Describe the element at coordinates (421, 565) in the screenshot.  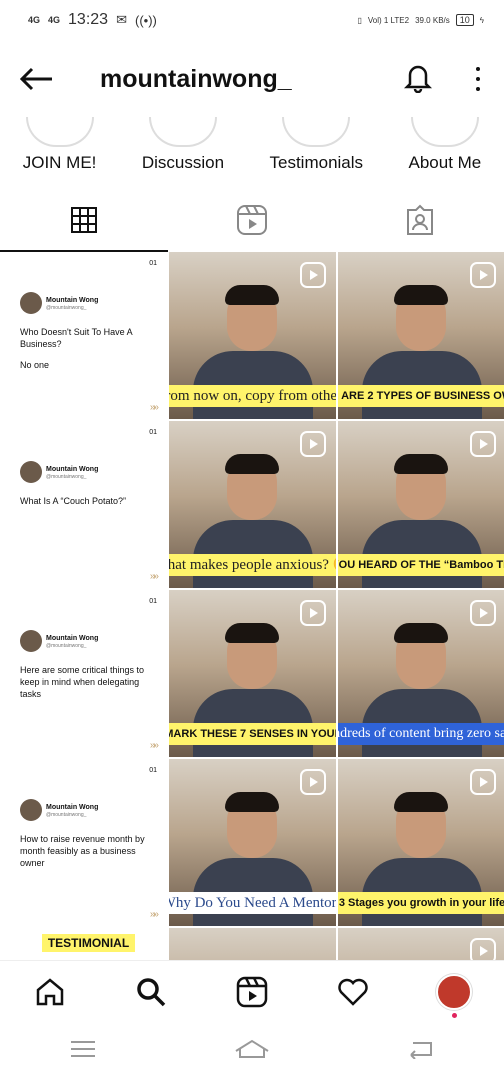
I see `reel-caption: HAVE YOU HEARD OF THE “Bamboo Theory”?` at that location.